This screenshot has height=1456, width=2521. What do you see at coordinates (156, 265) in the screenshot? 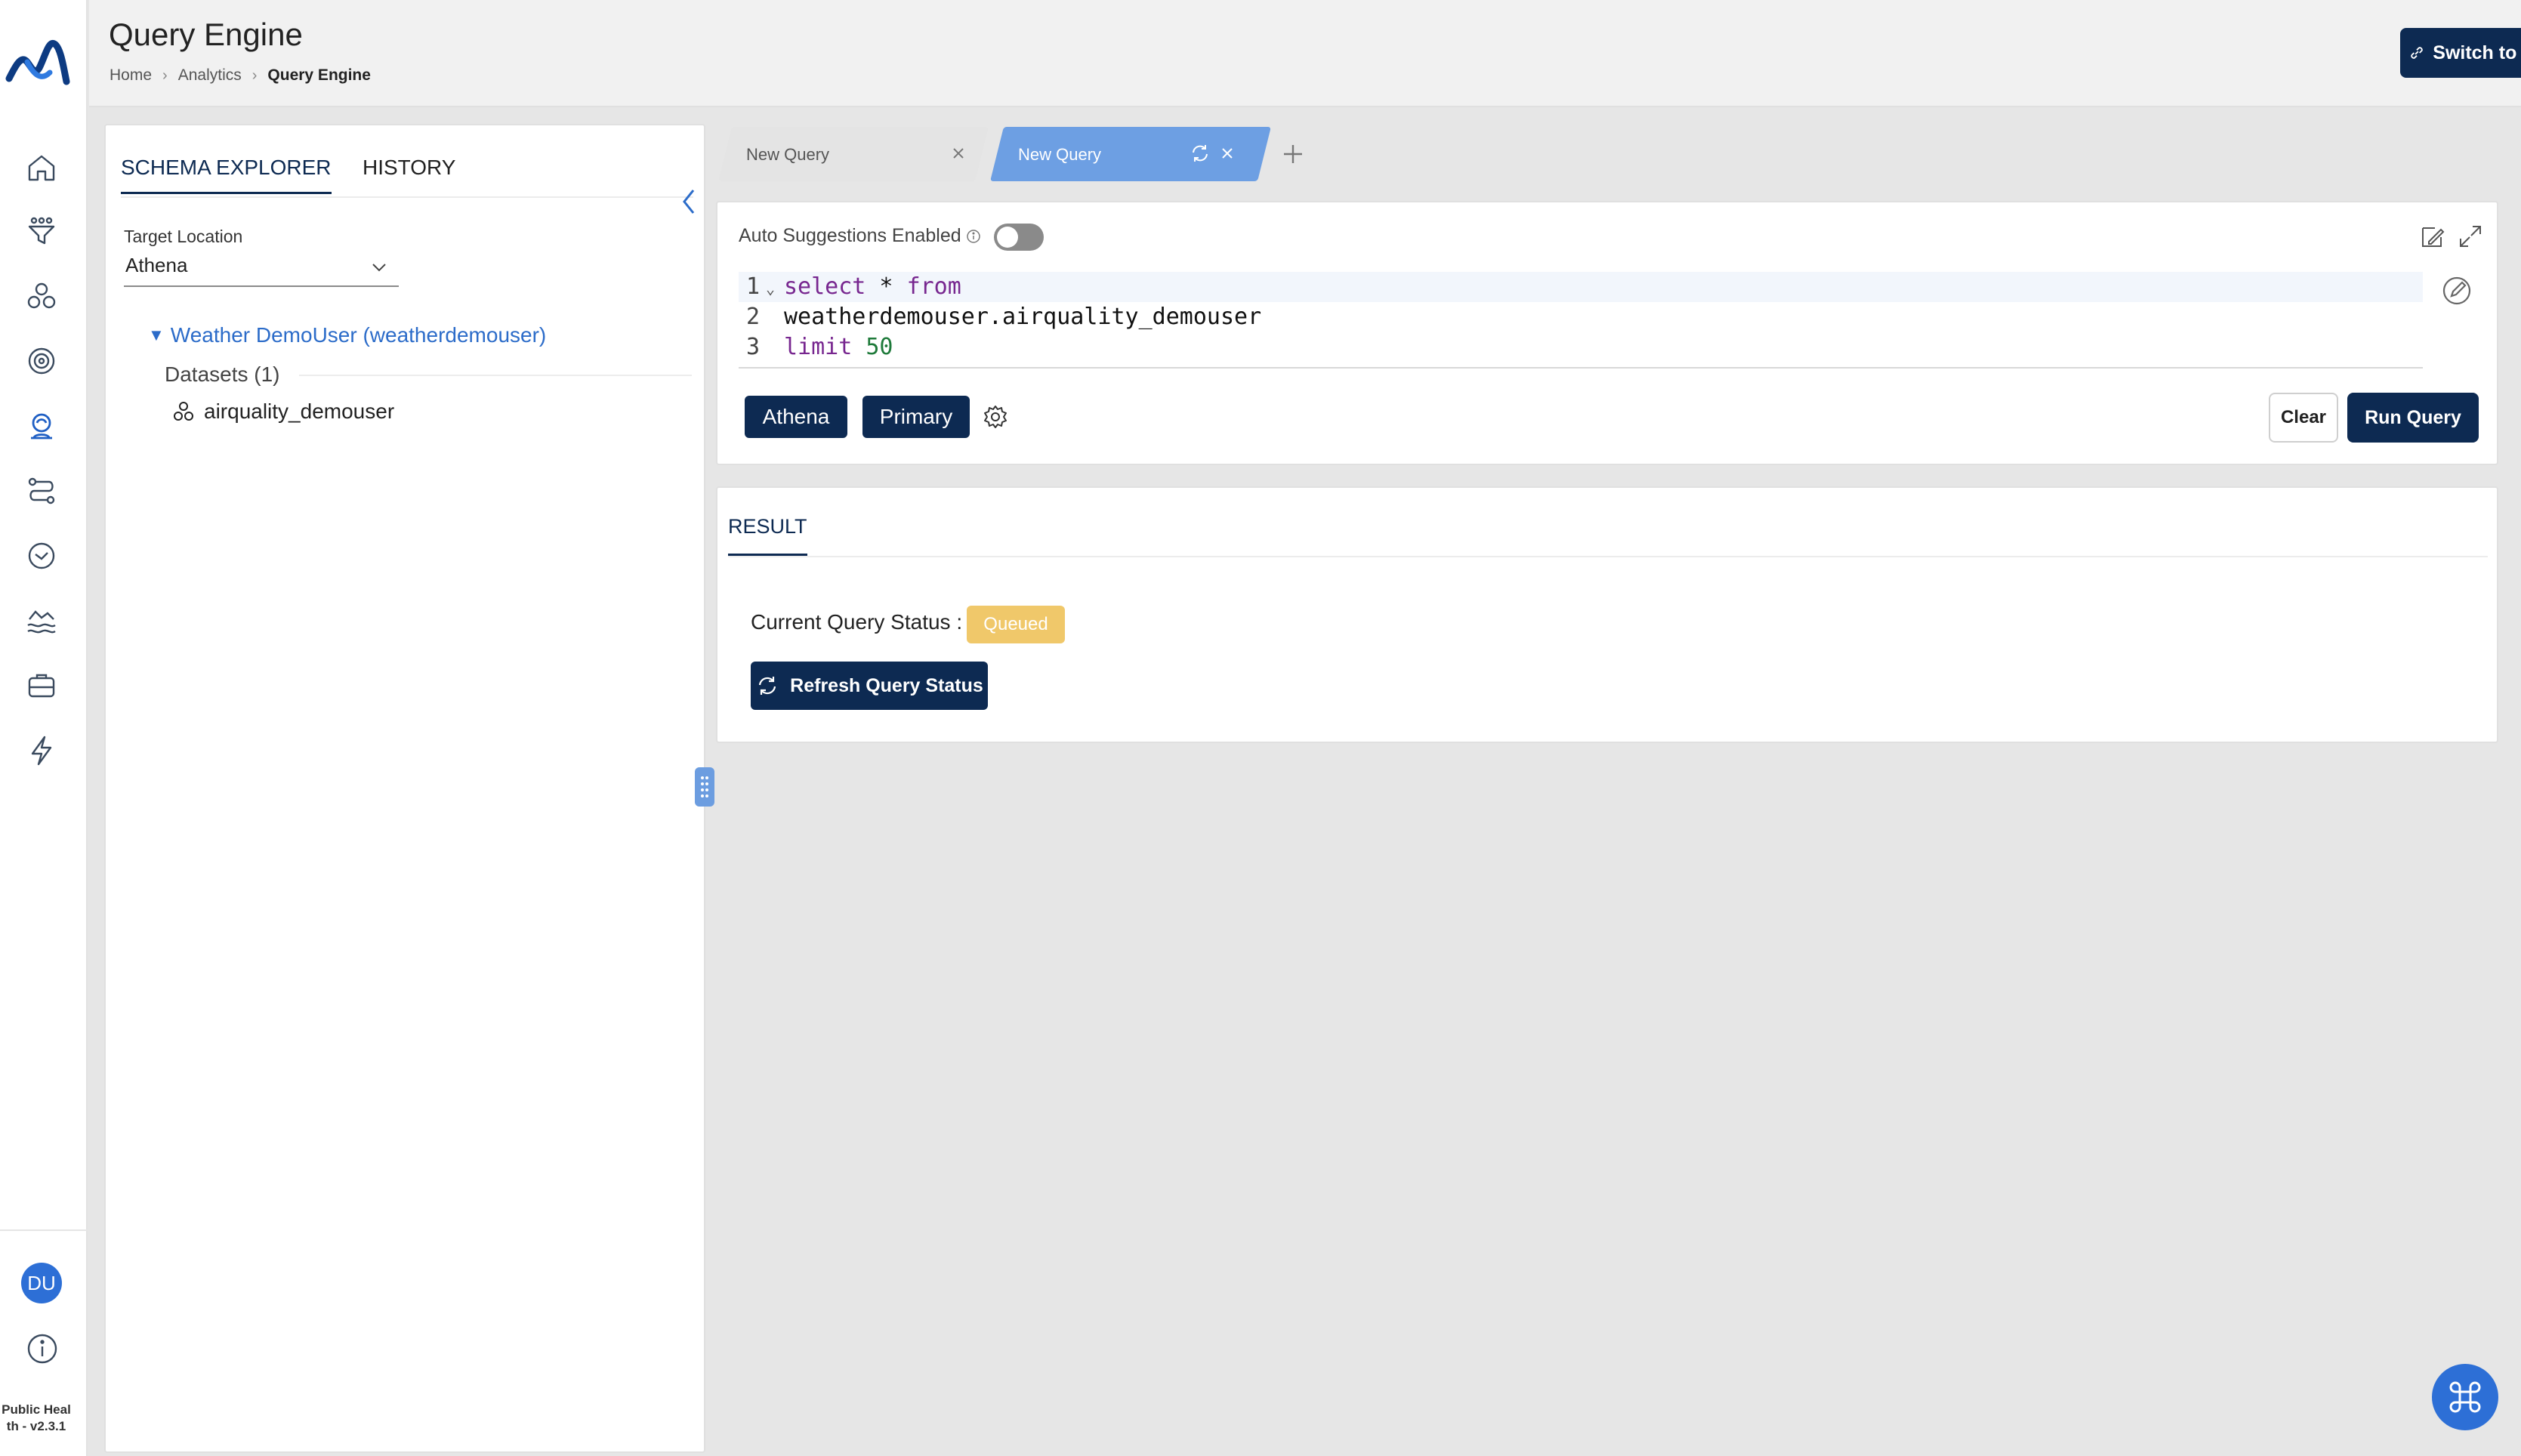
I see `target-location-value: Athena` at bounding box center [156, 265].